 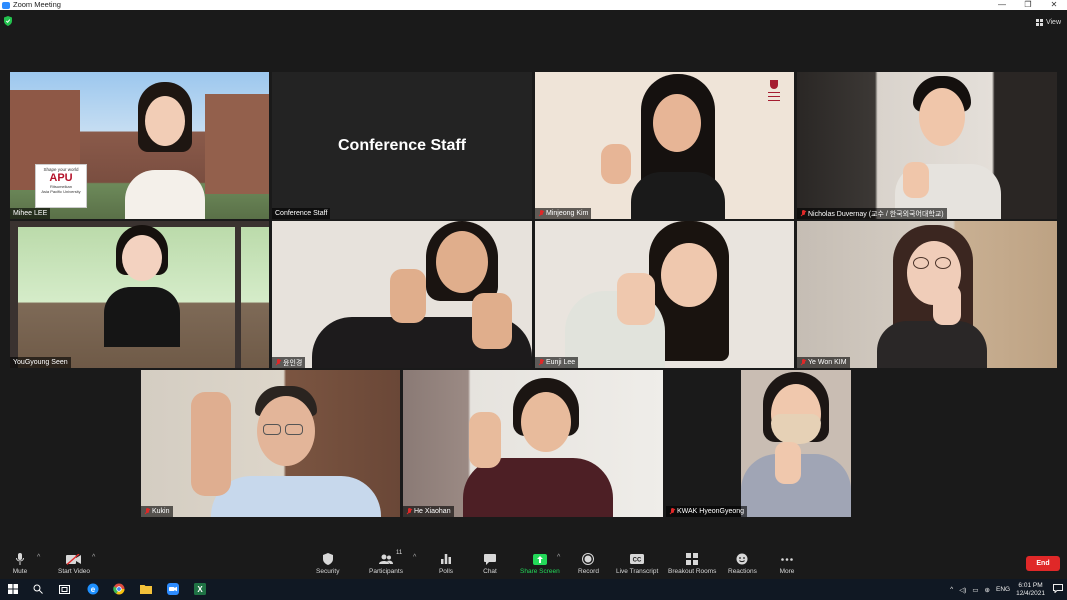 What do you see at coordinates (173, 589) in the screenshot?
I see `zoom-taskbar-icon` at bounding box center [173, 589].